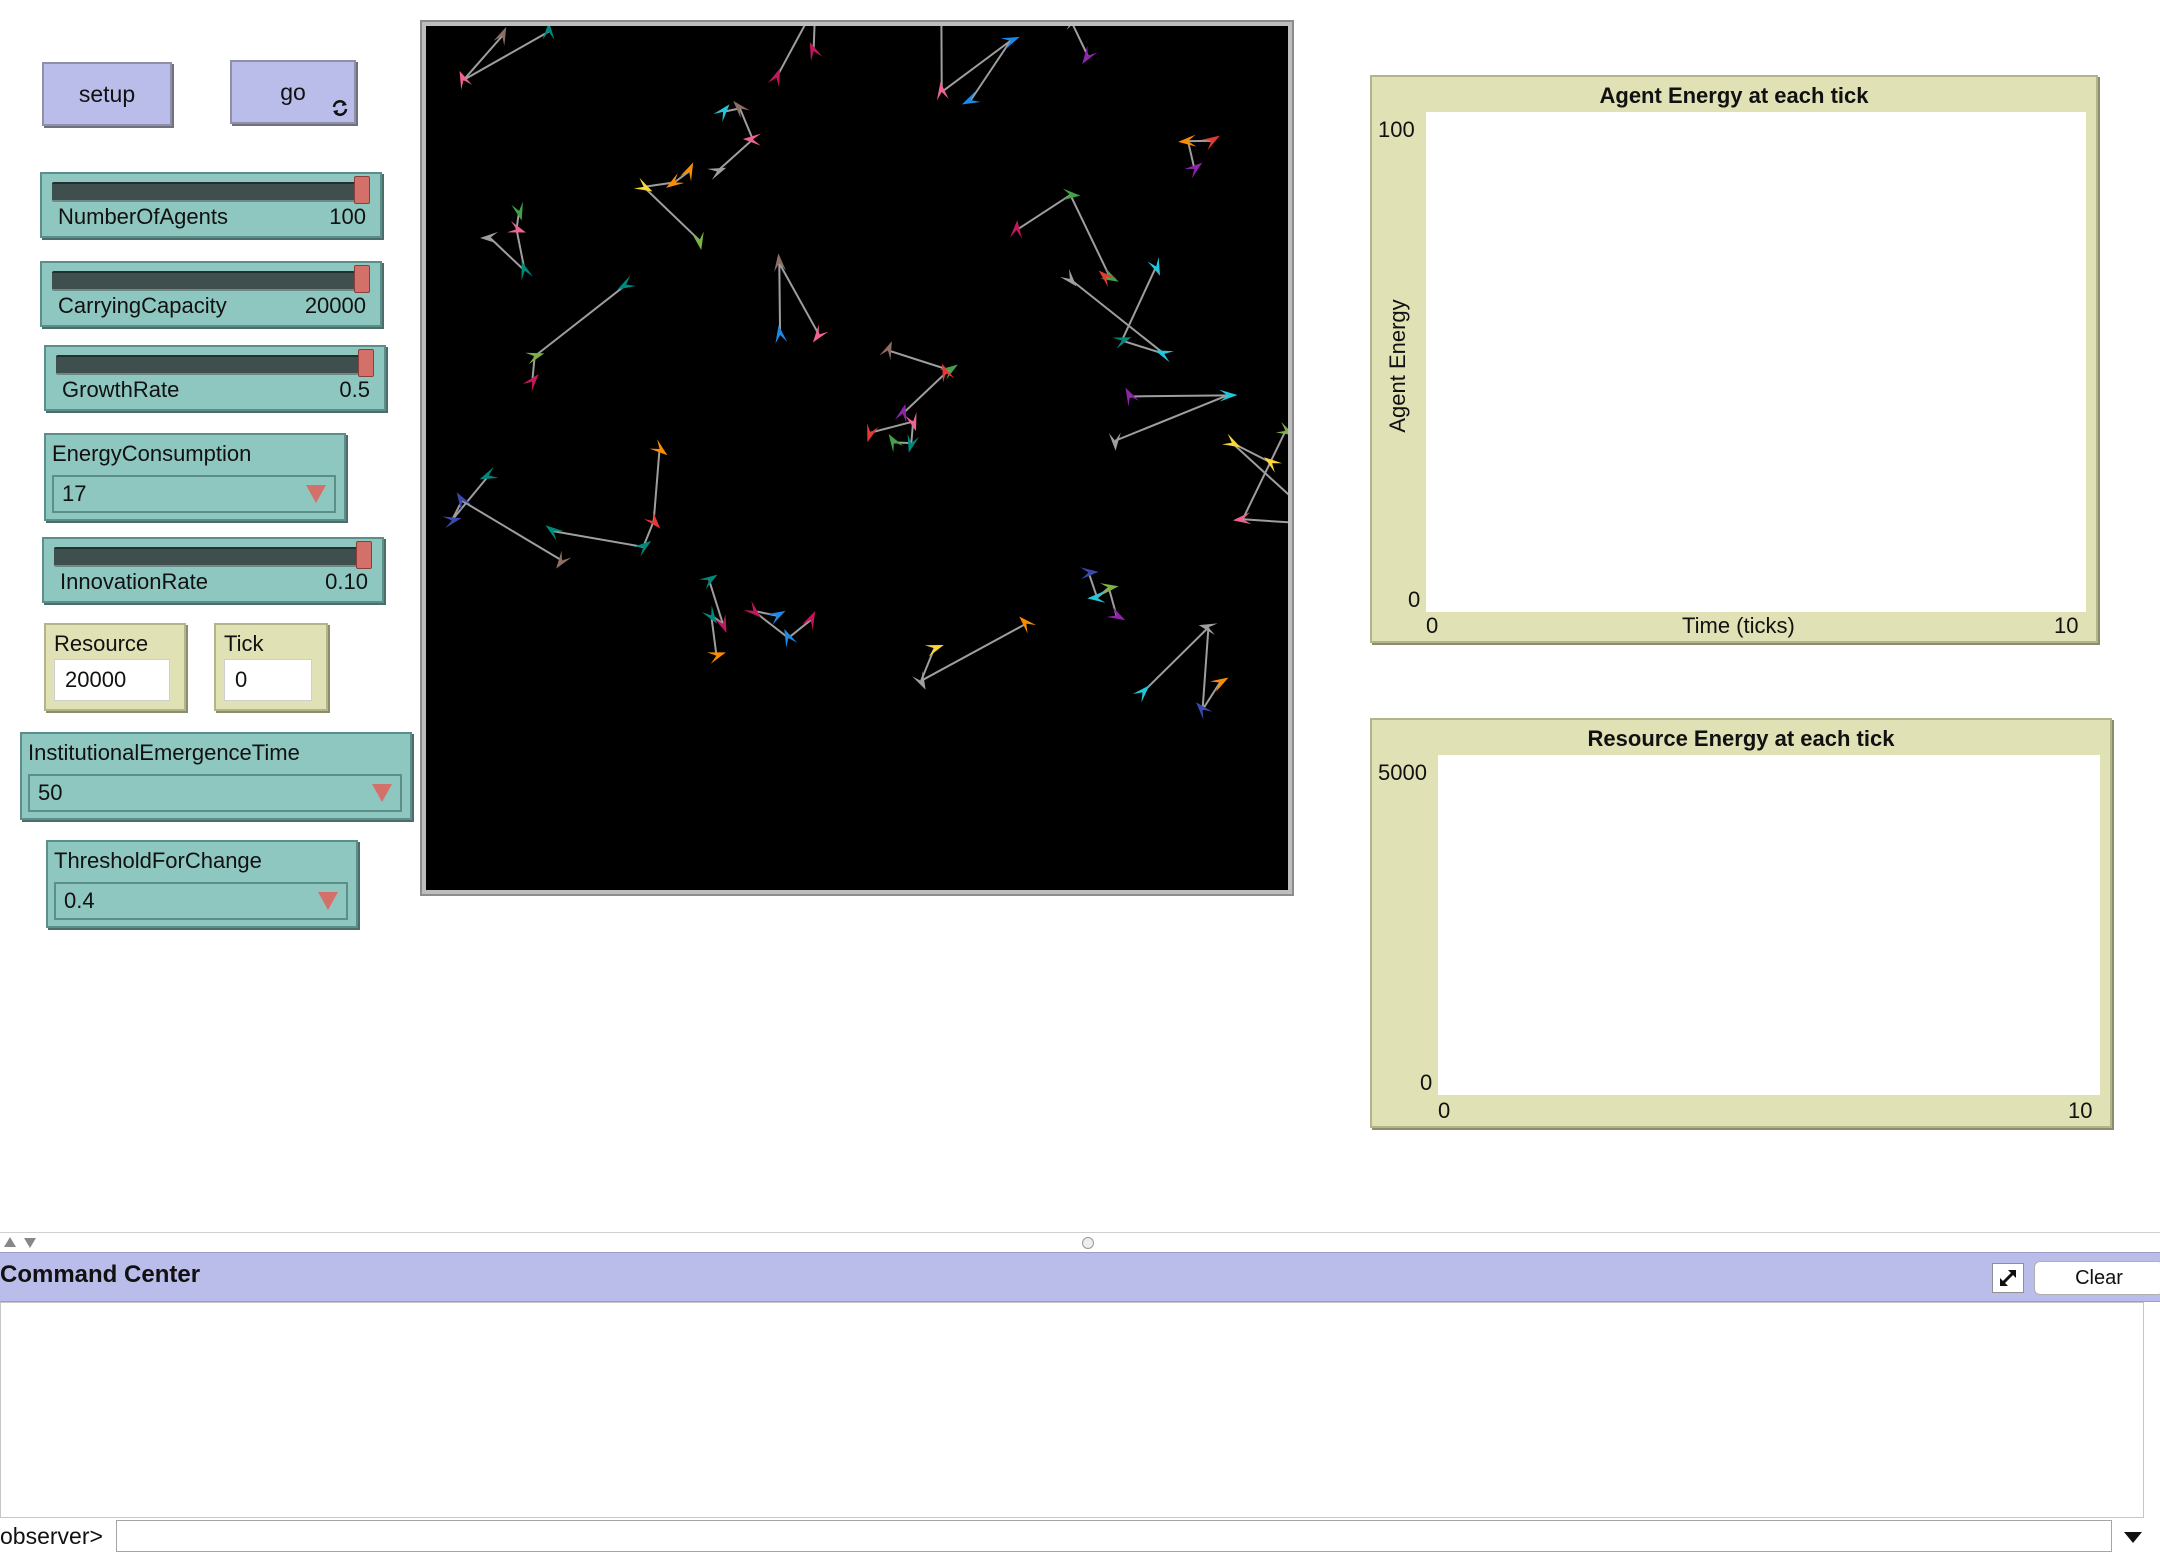  What do you see at coordinates (335, 305) in the screenshot?
I see `slider-value: 20000` at bounding box center [335, 305].